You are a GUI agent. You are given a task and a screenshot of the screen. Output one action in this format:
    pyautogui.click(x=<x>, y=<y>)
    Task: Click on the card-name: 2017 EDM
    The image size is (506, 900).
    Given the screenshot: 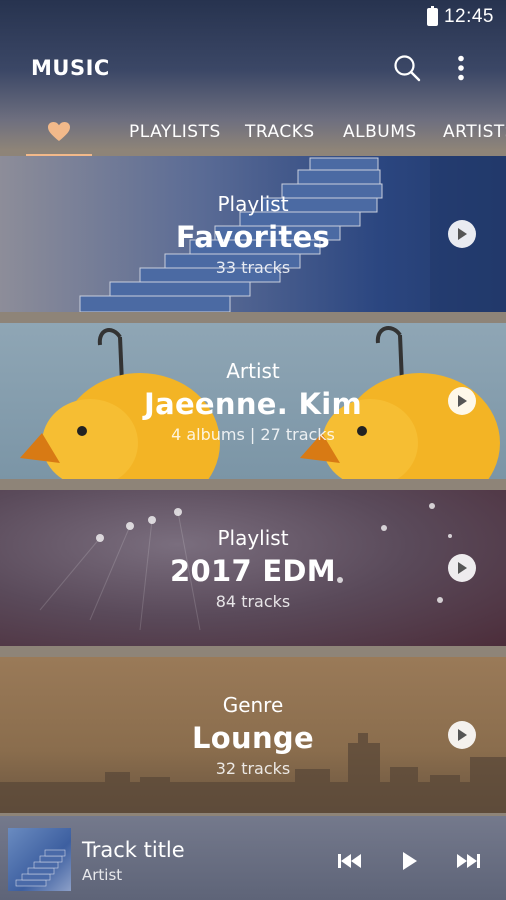 What is the action you would take?
    pyautogui.click(x=253, y=570)
    